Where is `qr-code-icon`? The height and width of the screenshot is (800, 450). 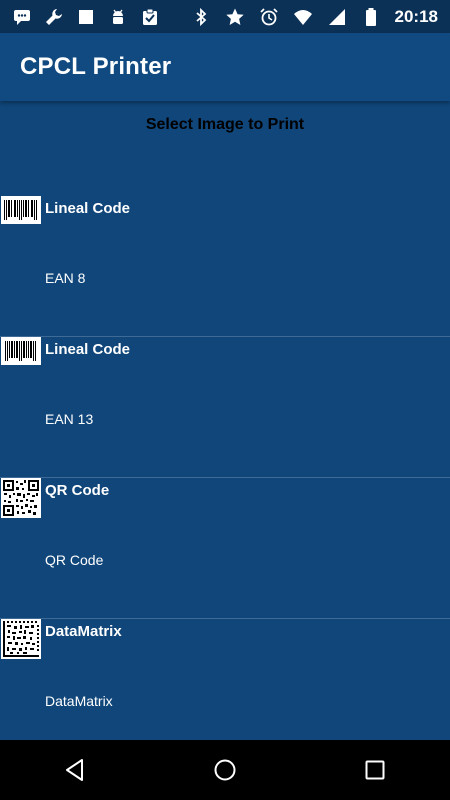
qr-code-icon is located at coordinates (21, 498).